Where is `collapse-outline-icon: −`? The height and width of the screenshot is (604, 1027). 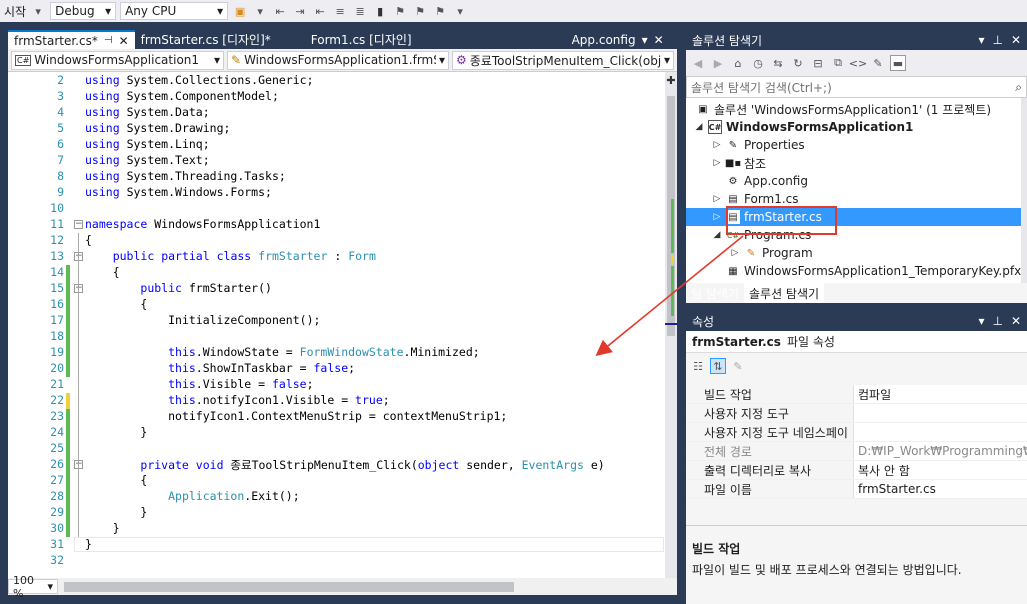 collapse-outline-icon: − is located at coordinates (78, 224).